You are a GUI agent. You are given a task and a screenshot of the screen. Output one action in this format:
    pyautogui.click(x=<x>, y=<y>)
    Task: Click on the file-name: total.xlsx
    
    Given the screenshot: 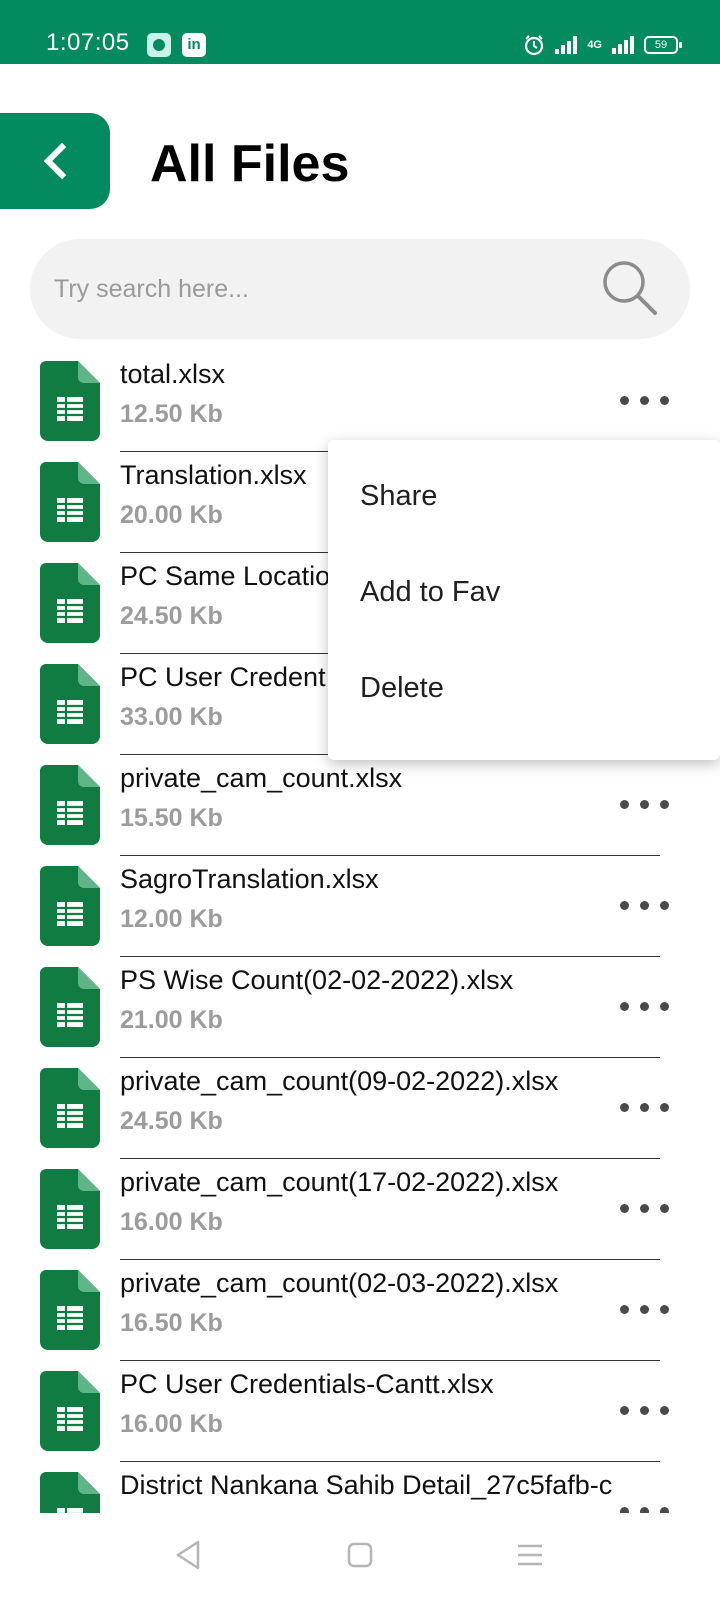 What is the action you would take?
    pyautogui.click(x=173, y=374)
    